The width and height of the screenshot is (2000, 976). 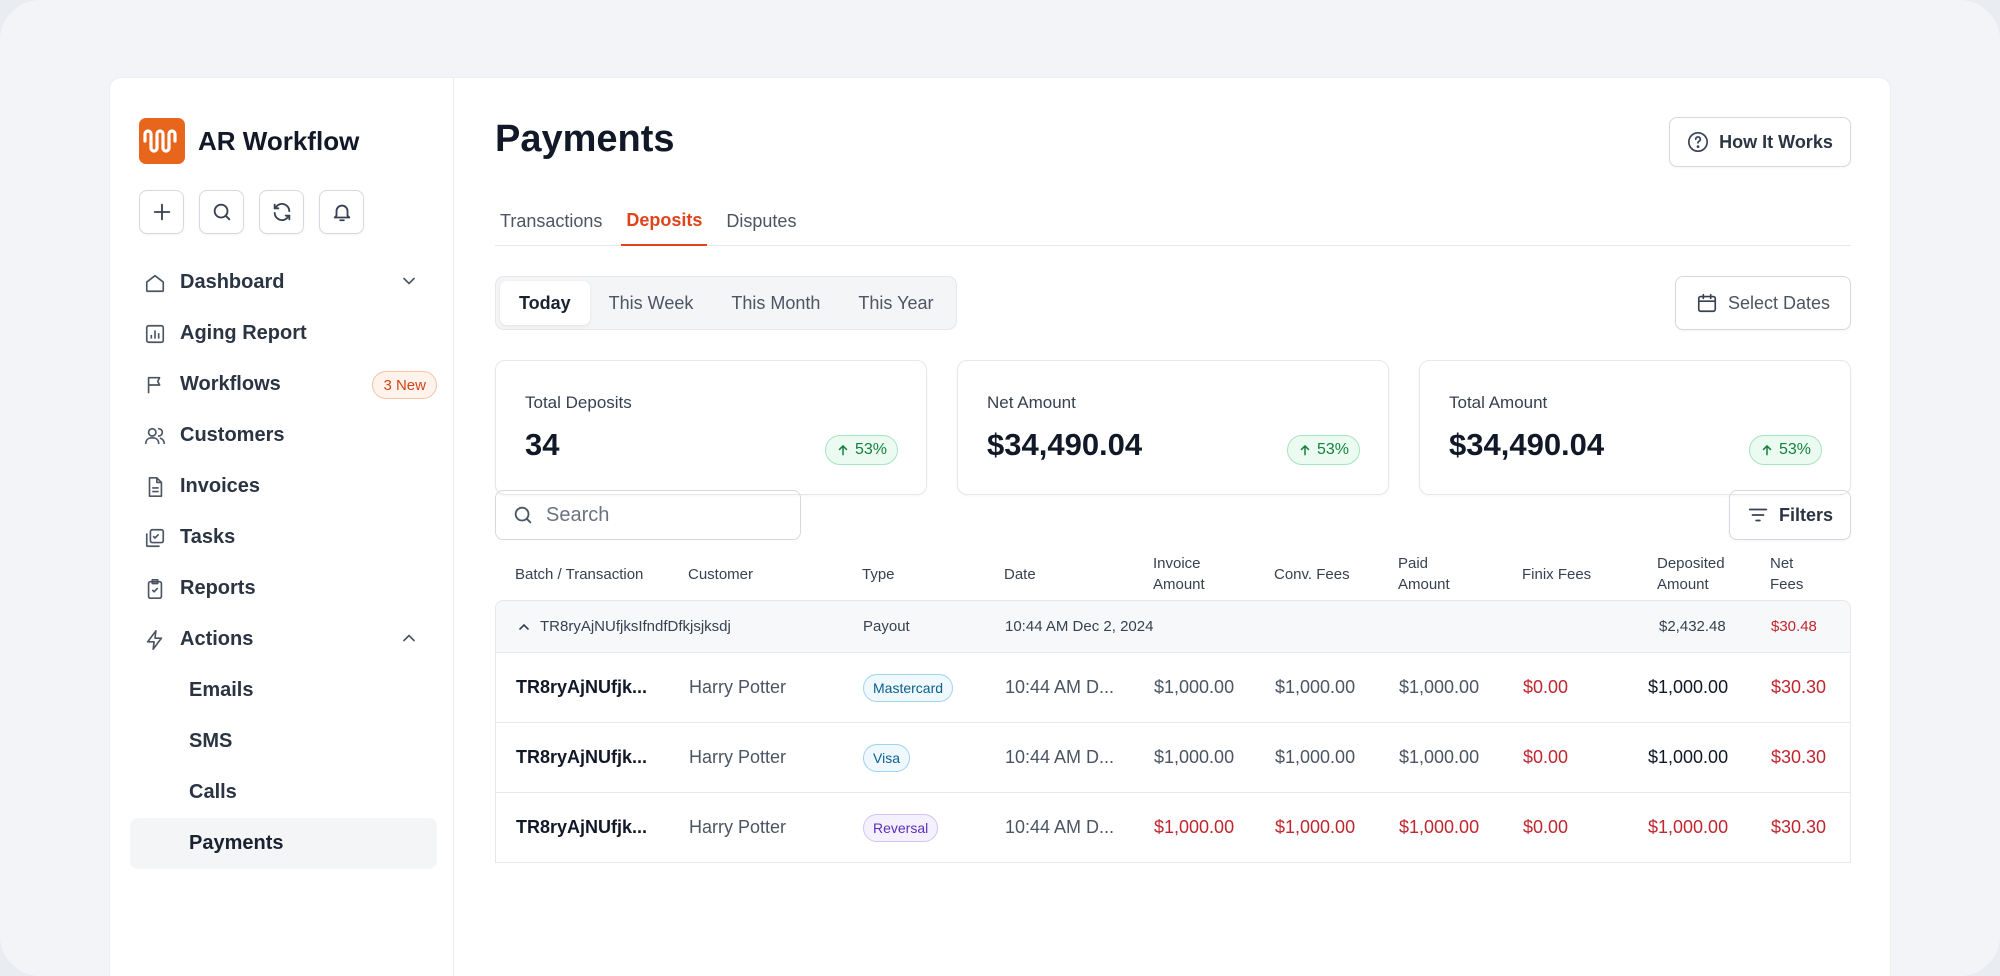 I want to click on invoice-amount: $1,000.00, so click(x=1194, y=827).